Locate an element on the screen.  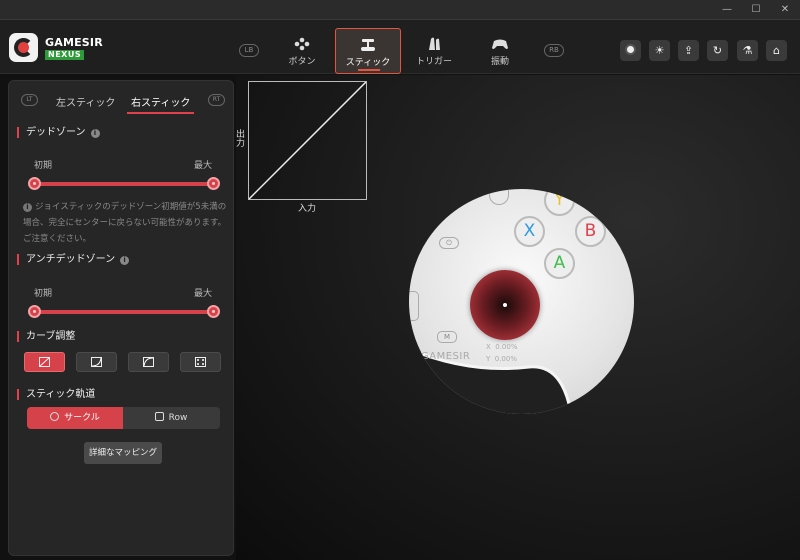
trajectory-toggle: サークル Row is located at coordinates (123, 418).